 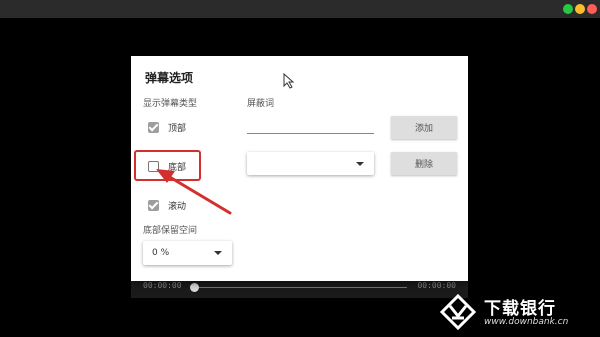 I want to click on watermark-url: www.downbank.cn, so click(x=526, y=322).